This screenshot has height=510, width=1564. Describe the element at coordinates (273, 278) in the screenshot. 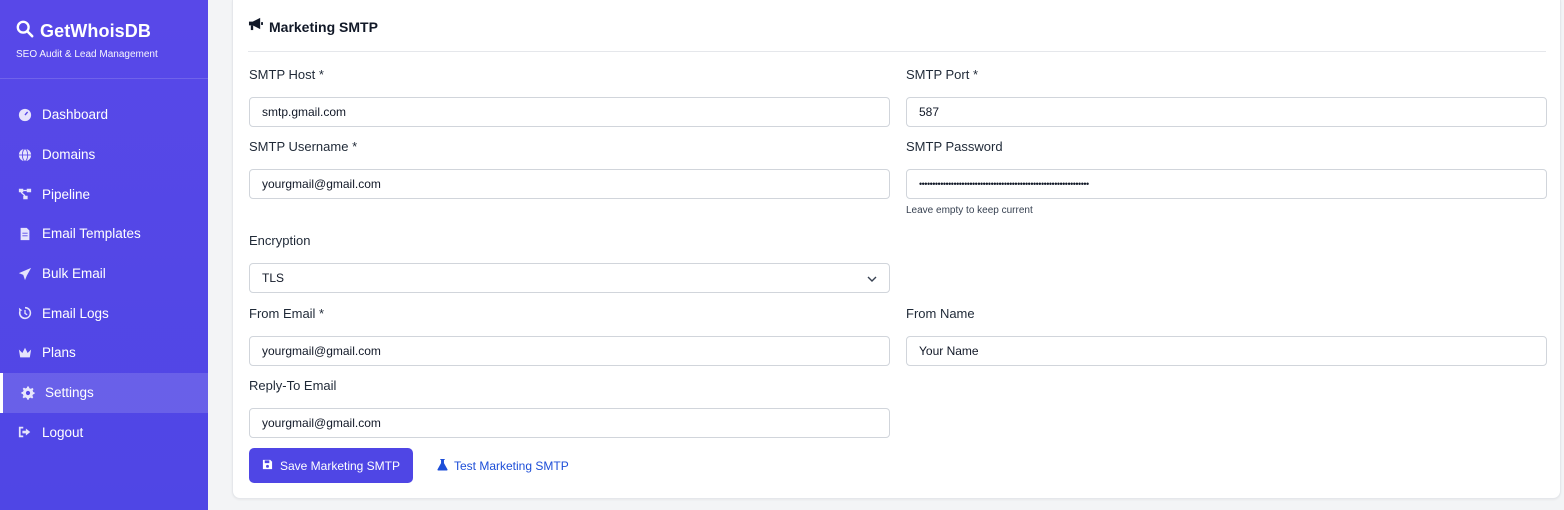

I see `encryption-selected-value: TLS` at that location.